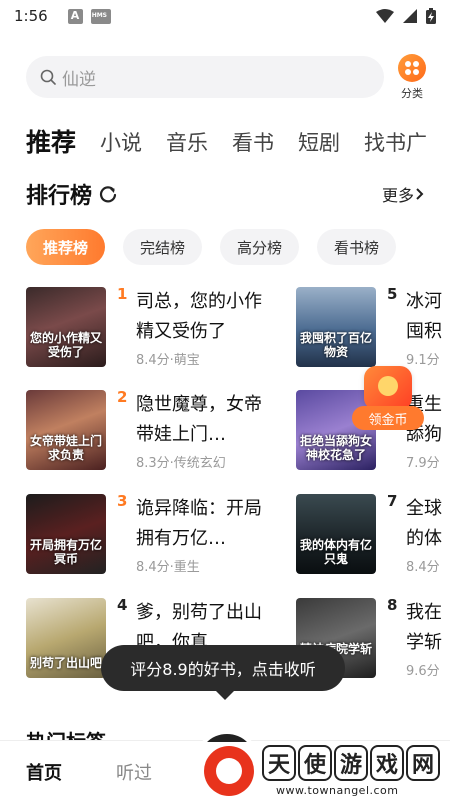  I want to click on nav-listened: 听过, so click(134, 772).